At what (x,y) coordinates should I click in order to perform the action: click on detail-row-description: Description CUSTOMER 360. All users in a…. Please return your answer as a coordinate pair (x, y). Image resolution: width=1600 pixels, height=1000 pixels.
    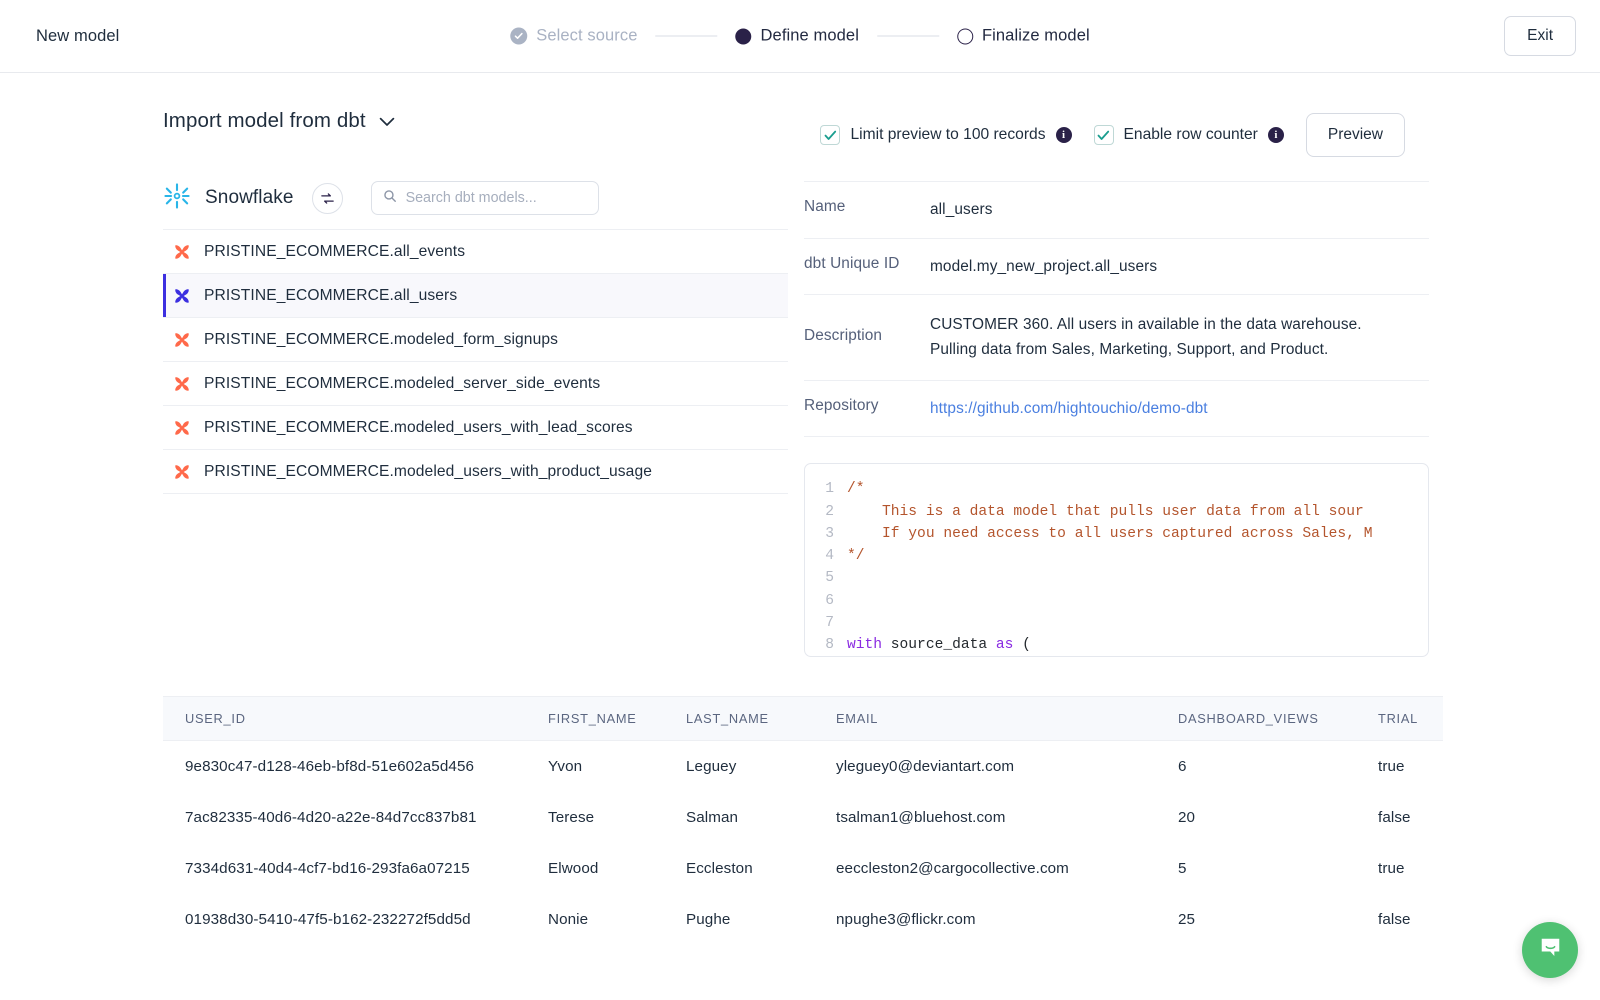
    Looking at the image, I should click on (1116, 338).